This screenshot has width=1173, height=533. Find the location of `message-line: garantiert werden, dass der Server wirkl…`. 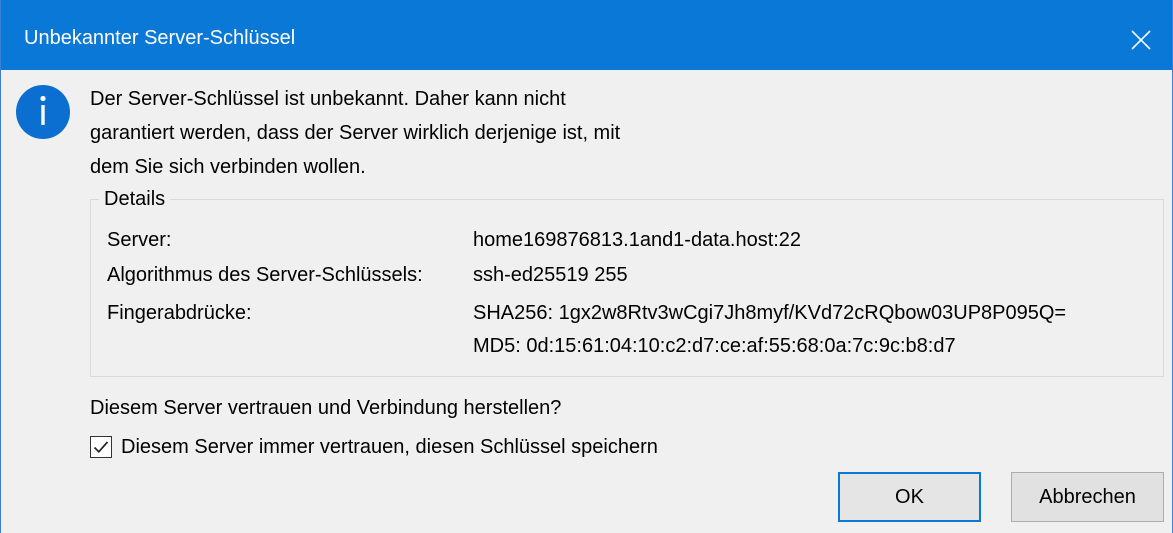

message-line: garantiert werden, dass der Server wirkl… is located at coordinates (355, 133).